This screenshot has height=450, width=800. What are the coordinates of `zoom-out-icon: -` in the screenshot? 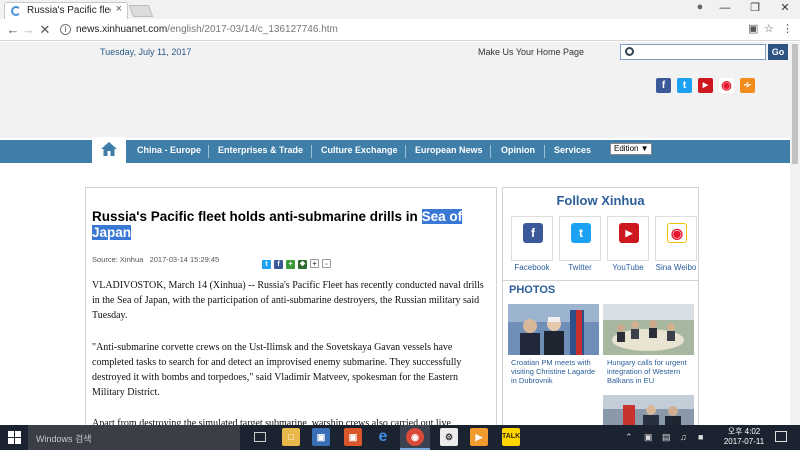 It's located at (326, 263).